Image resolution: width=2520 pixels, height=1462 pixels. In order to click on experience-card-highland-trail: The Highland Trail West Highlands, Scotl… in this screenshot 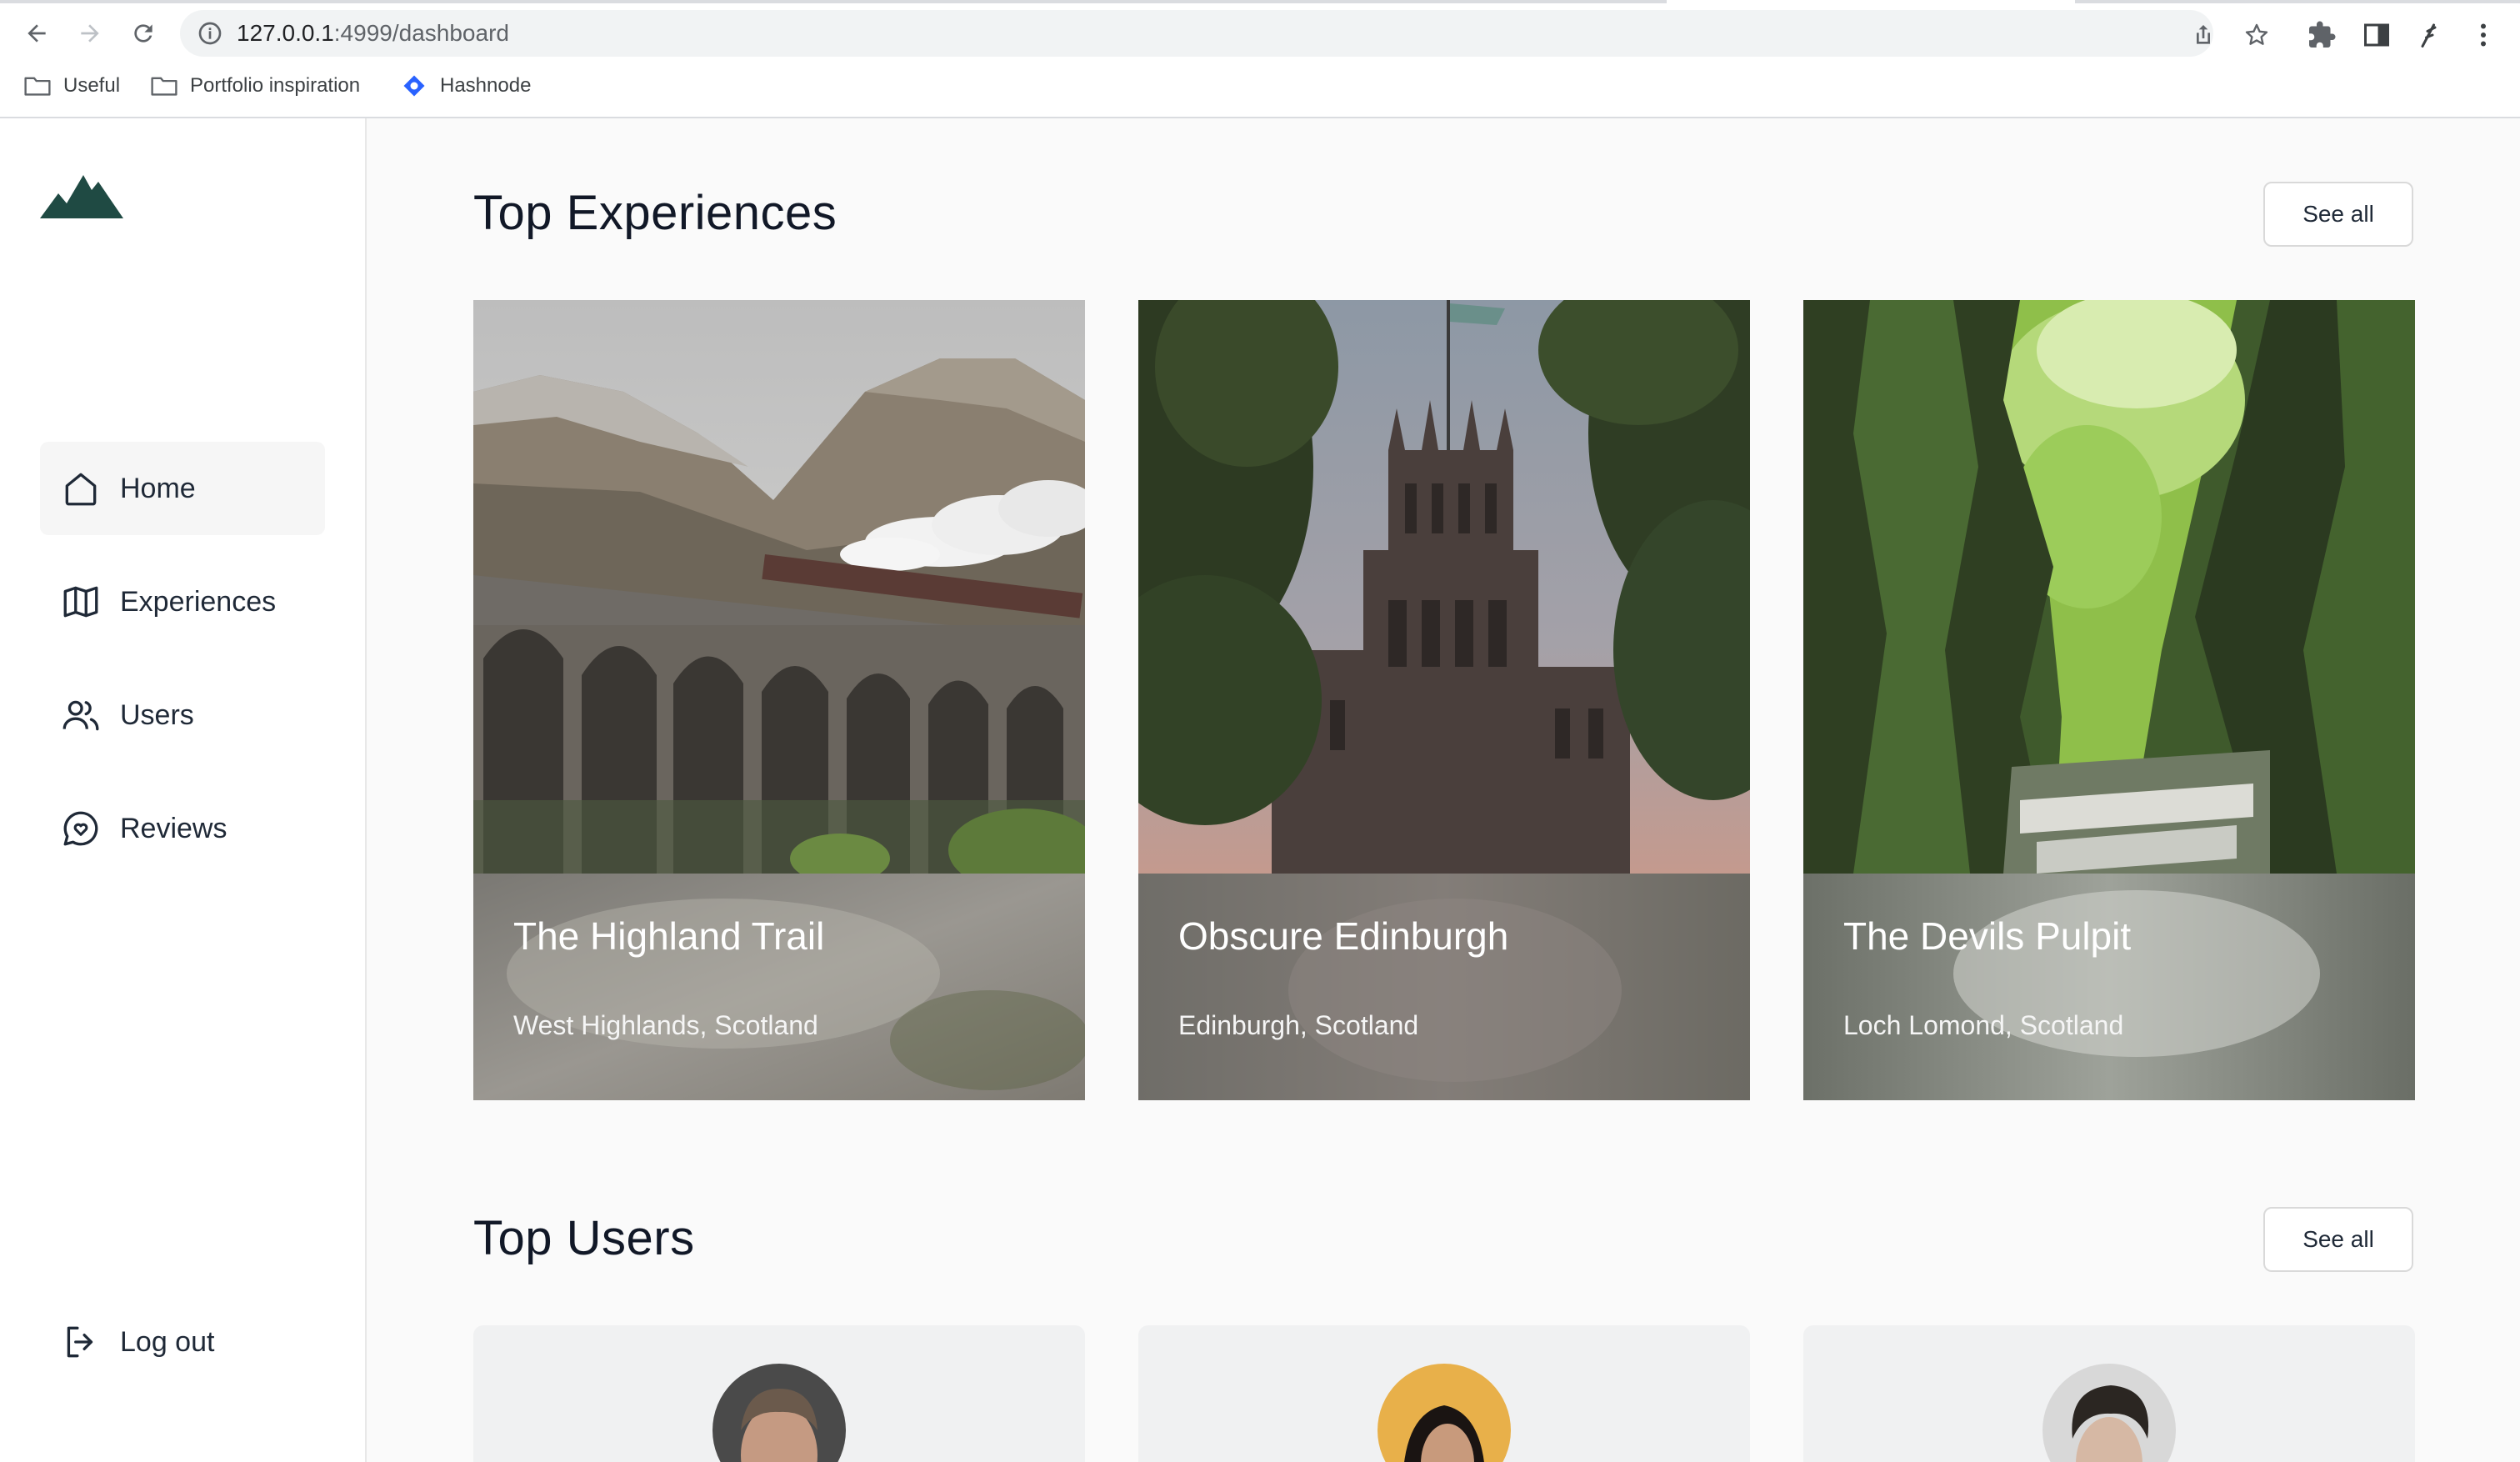, I will do `click(779, 700)`.